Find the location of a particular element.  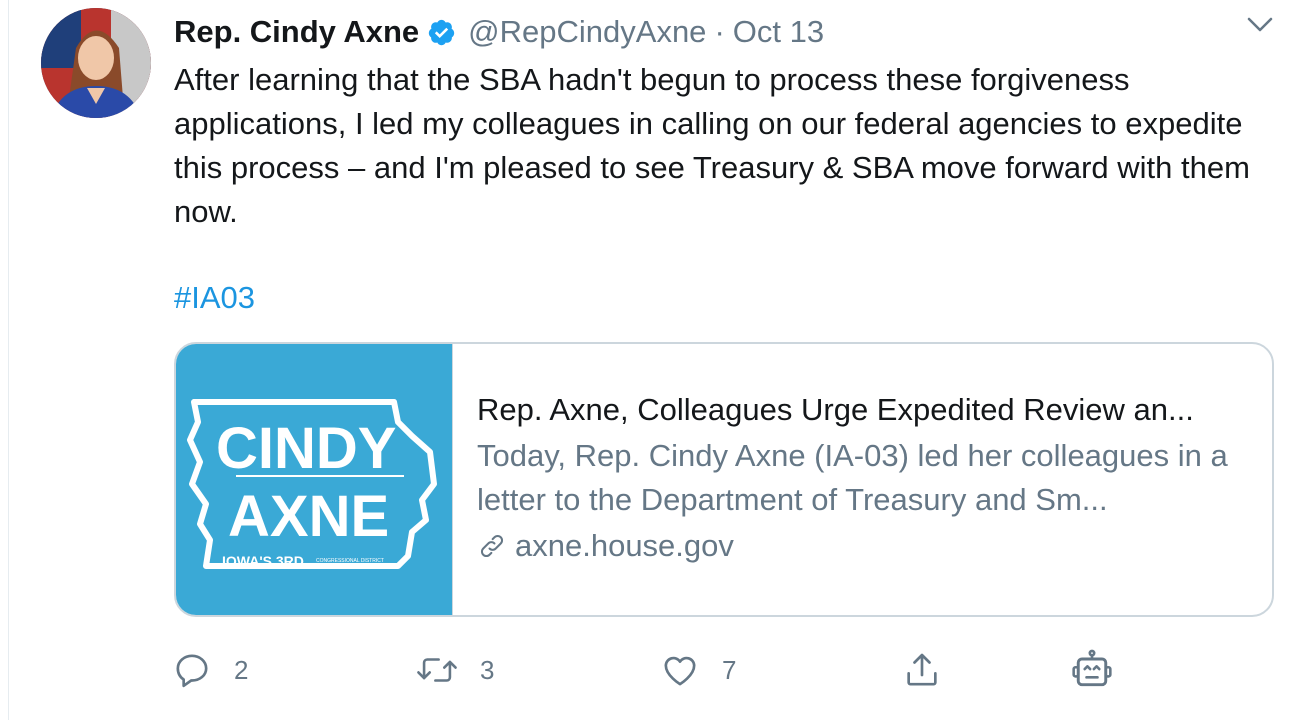

hashtag-link: #IA03 is located at coordinates (214, 298).